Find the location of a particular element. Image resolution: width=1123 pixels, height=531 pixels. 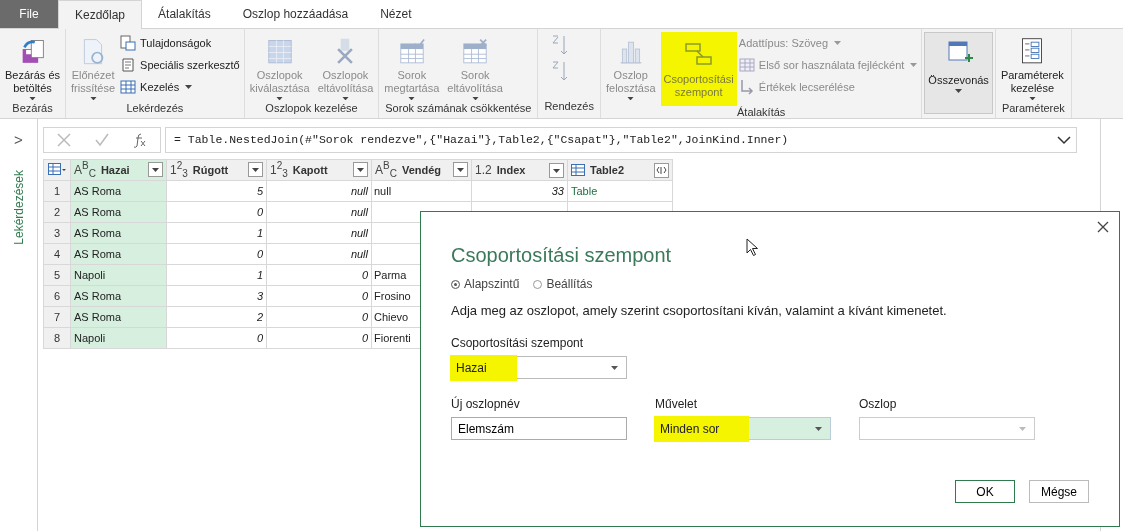

column-name: Hazai is located at coordinates (115, 170).